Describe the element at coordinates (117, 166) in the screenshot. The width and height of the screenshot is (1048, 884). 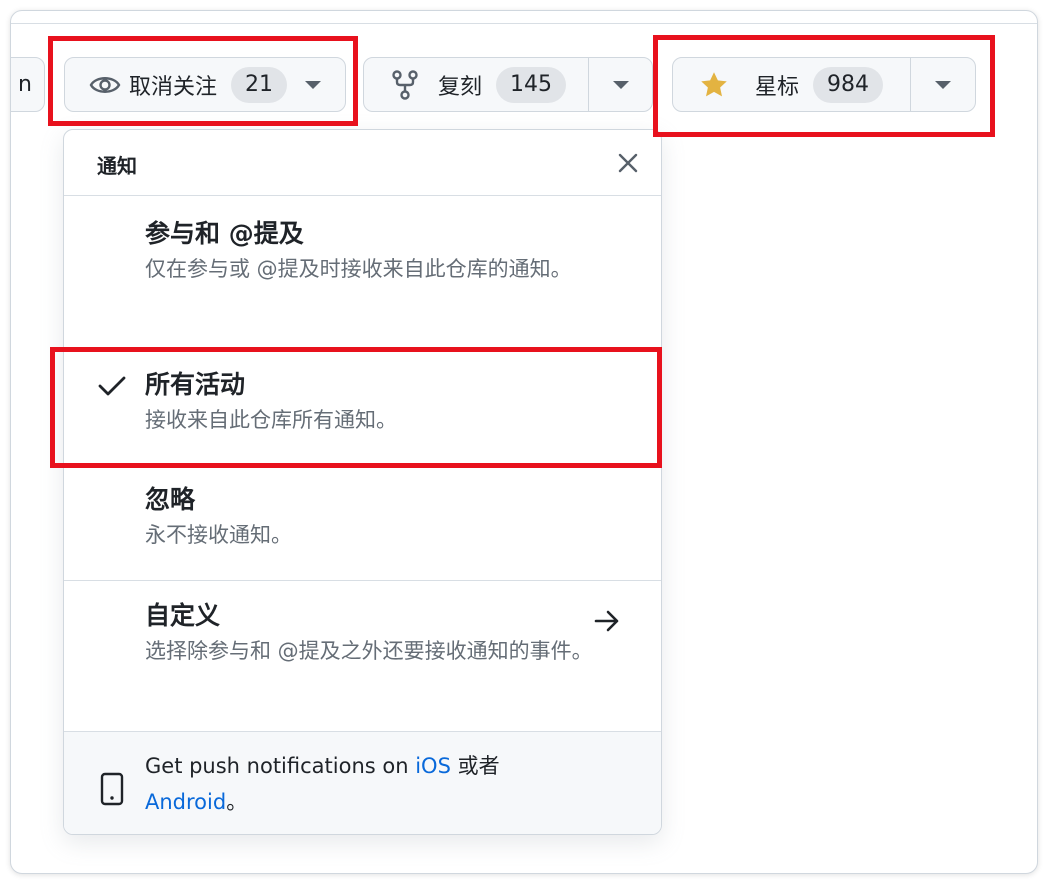
I see `menu-title: 通知` at that location.